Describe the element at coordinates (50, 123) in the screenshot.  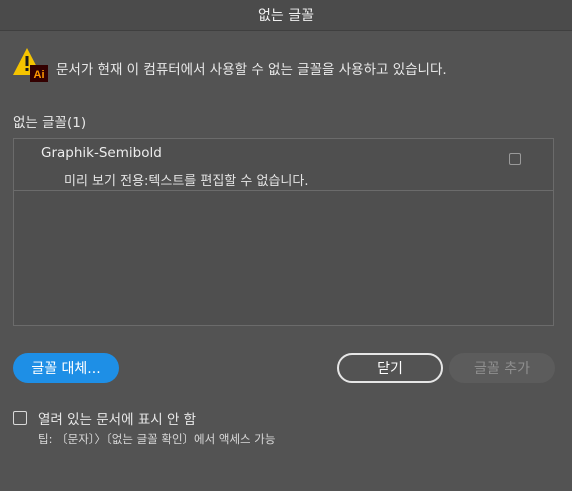
I see `missing-fonts-label: 없는 글꼴(1)` at that location.